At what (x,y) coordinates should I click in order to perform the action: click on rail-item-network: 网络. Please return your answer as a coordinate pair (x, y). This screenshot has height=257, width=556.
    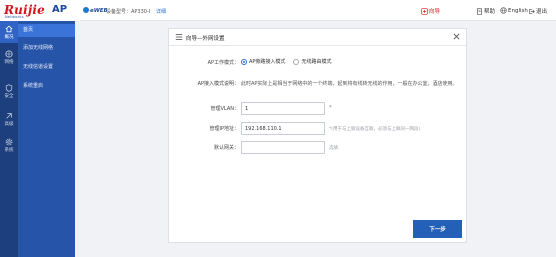
    Looking at the image, I should click on (9, 57).